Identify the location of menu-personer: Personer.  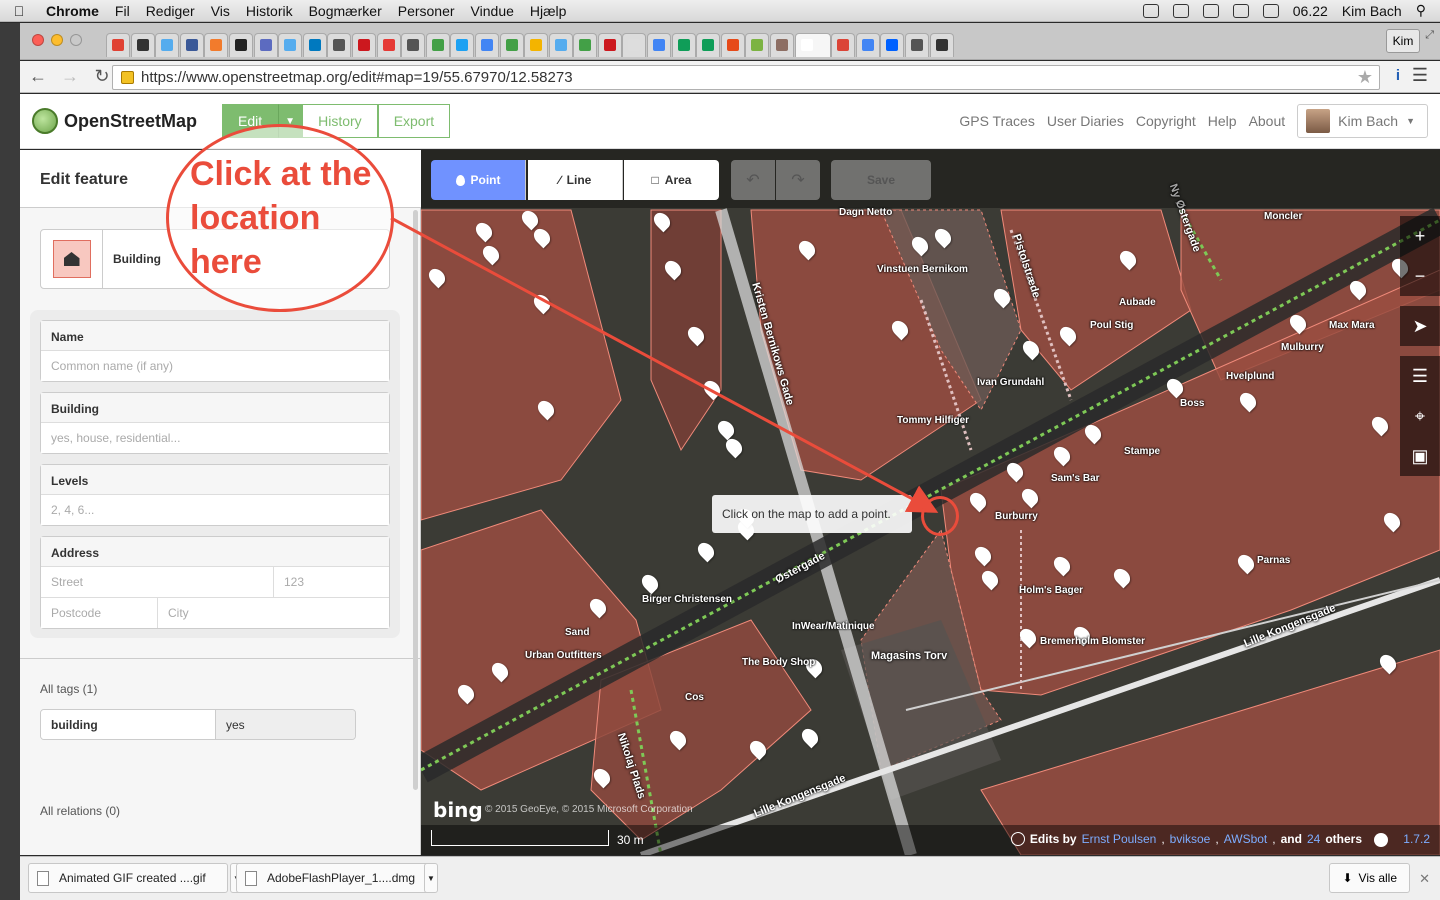
(426, 11).